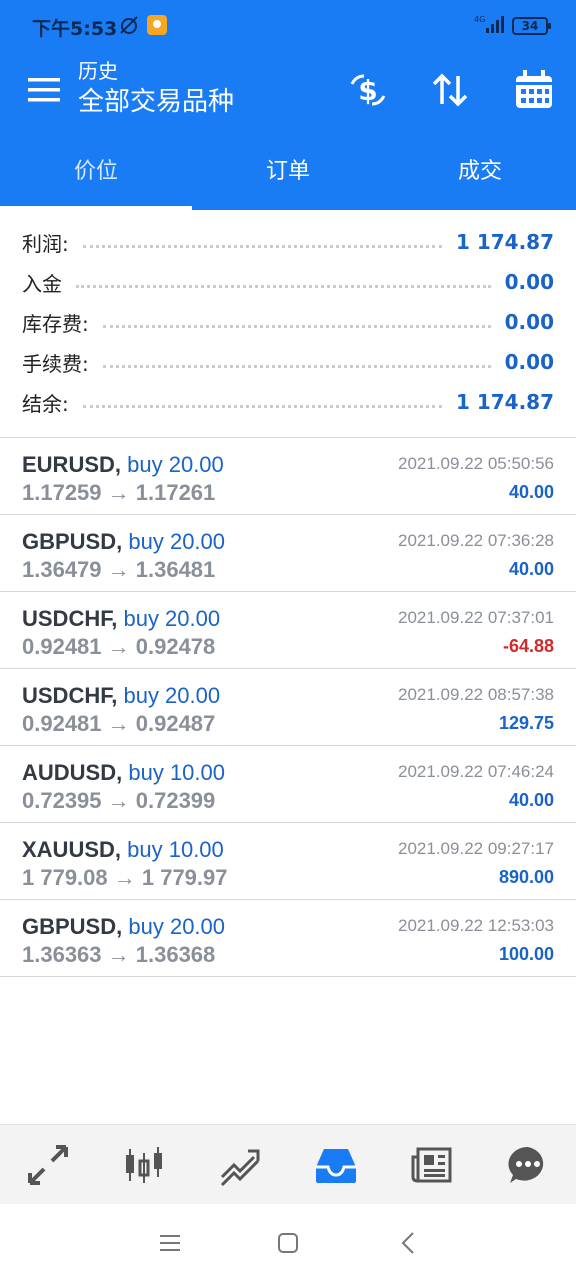 Image resolution: width=576 pixels, height=1280 pixels. What do you see at coordinates (480, 172) in the screenshot?
I see `tab-deals: 成交` at bounding box center [480, 172].